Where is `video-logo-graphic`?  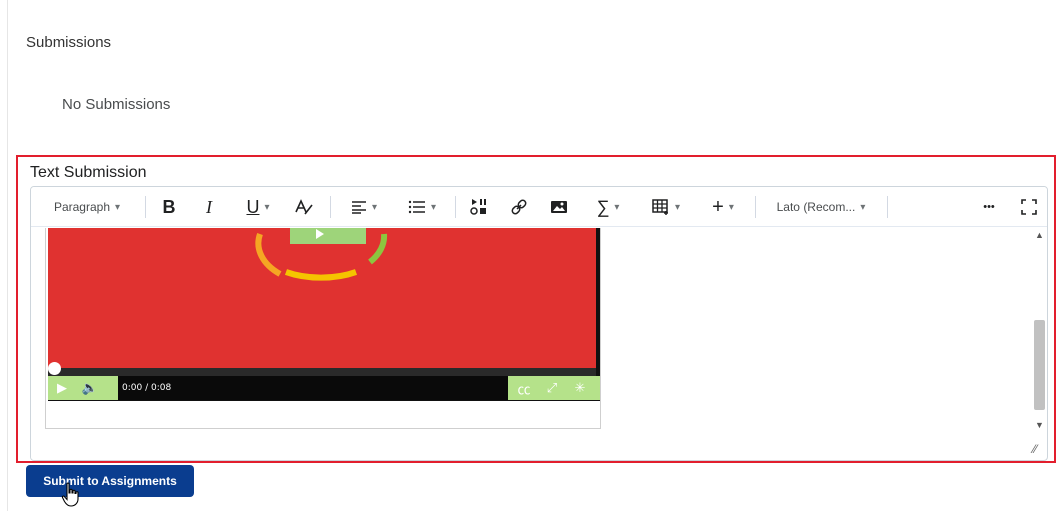
video-logo-graphic is located at coordinates (321, 254).